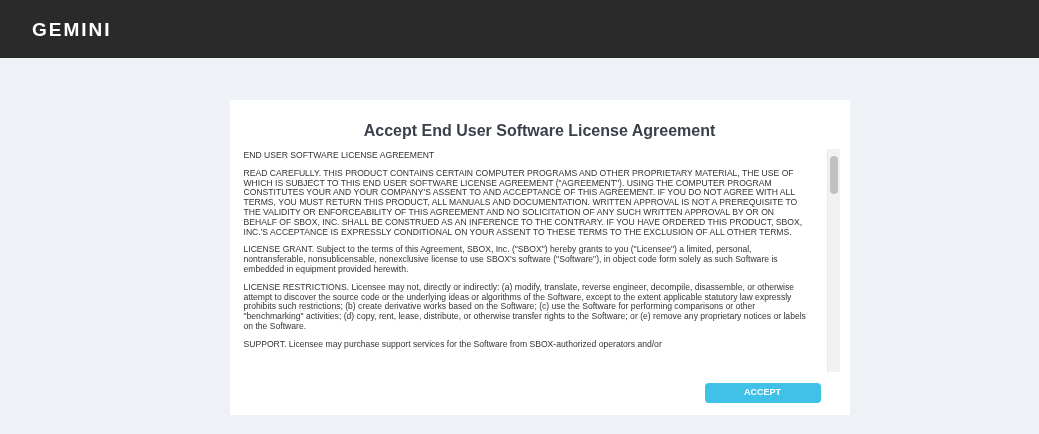  Describe the element at coordinates (339, 156) in the screenshot. I see `agreement-heading: END USER SOFTWARE LICENSE AGREEMENT` at that location.